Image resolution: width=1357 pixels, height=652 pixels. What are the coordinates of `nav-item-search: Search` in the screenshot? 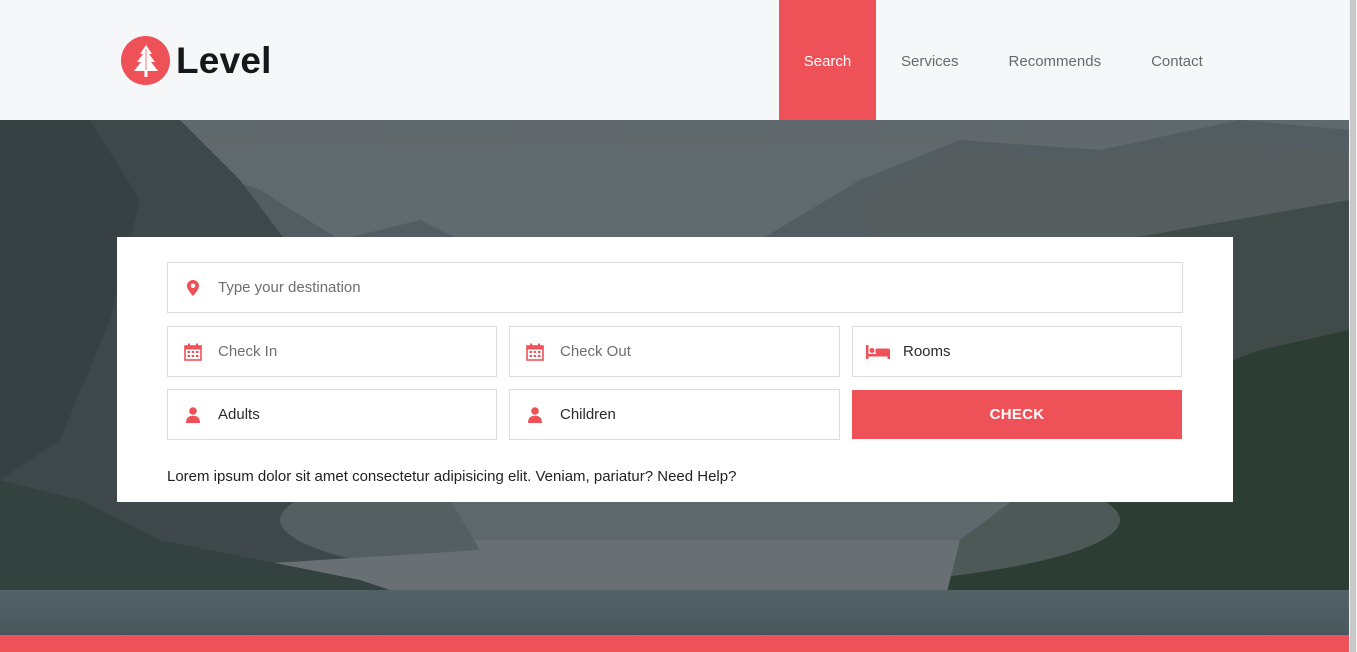 It's located at (827, 61).